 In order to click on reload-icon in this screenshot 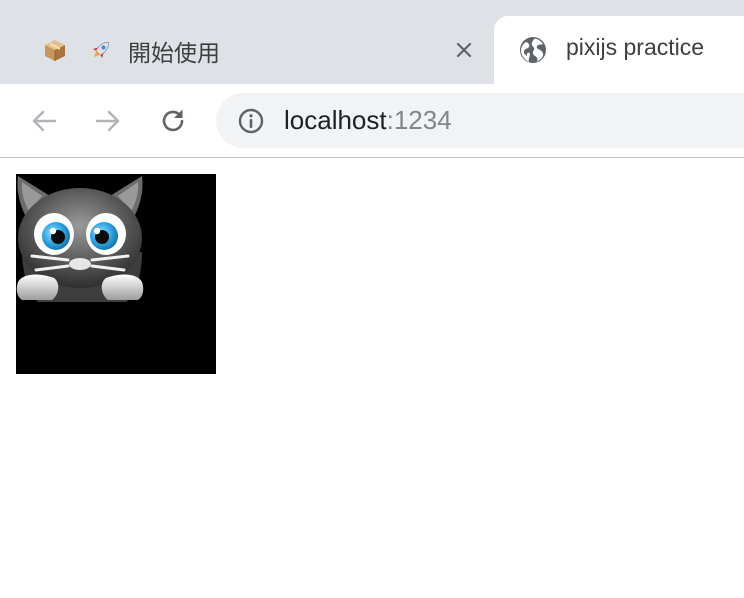, I will do `click(173, 120)`.